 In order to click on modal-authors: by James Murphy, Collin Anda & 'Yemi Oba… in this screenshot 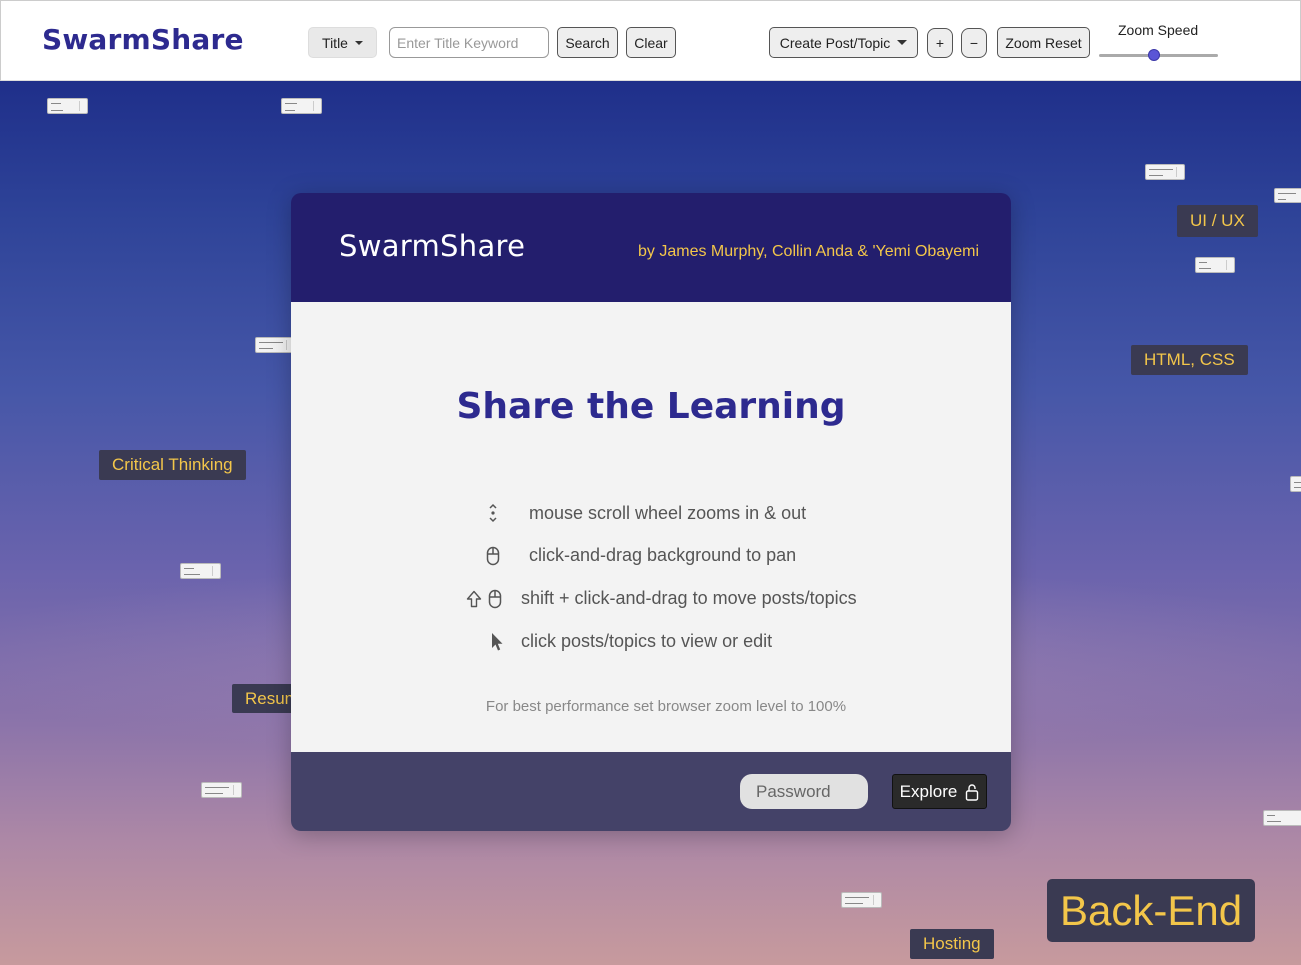, I will do `click(808, 251)`.